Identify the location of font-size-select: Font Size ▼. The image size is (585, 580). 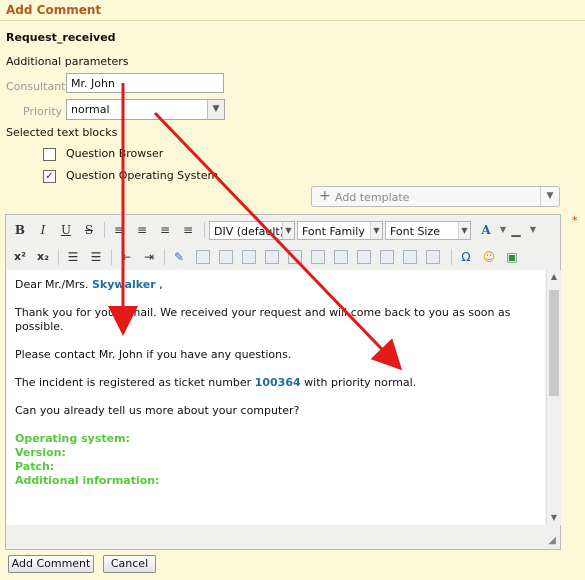
(428, 230).